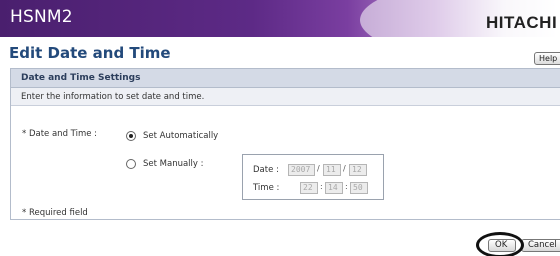 The height and width of the screenshot is (256, 560). What do you see at coordinates (173, 164) in the screenshot?
I see `set-manually-label: Set Manually :` at bounding box center [173, 164].